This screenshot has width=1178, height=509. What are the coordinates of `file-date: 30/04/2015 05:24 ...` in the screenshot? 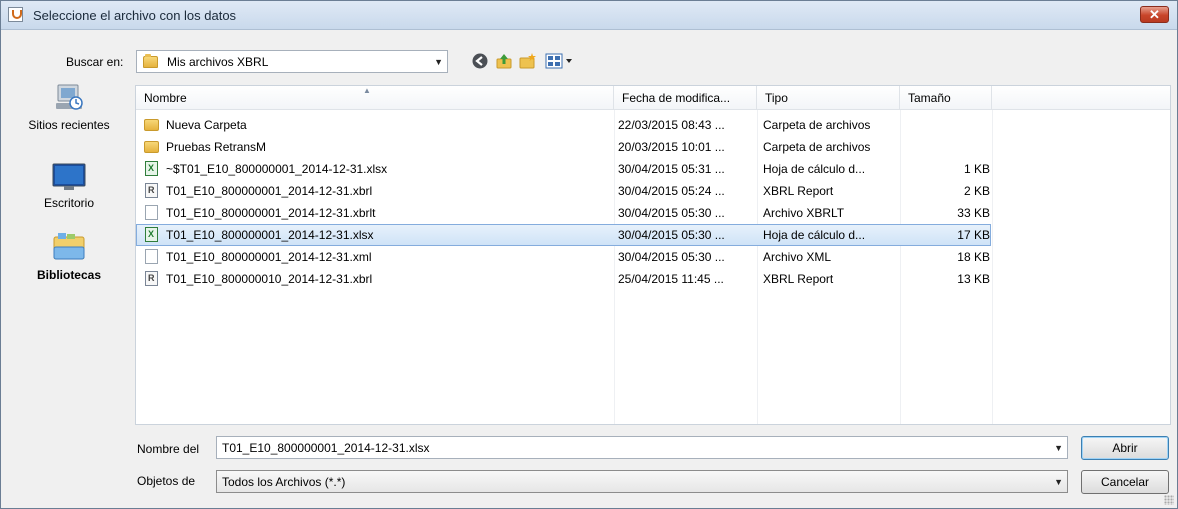 It's located at (671, 191).